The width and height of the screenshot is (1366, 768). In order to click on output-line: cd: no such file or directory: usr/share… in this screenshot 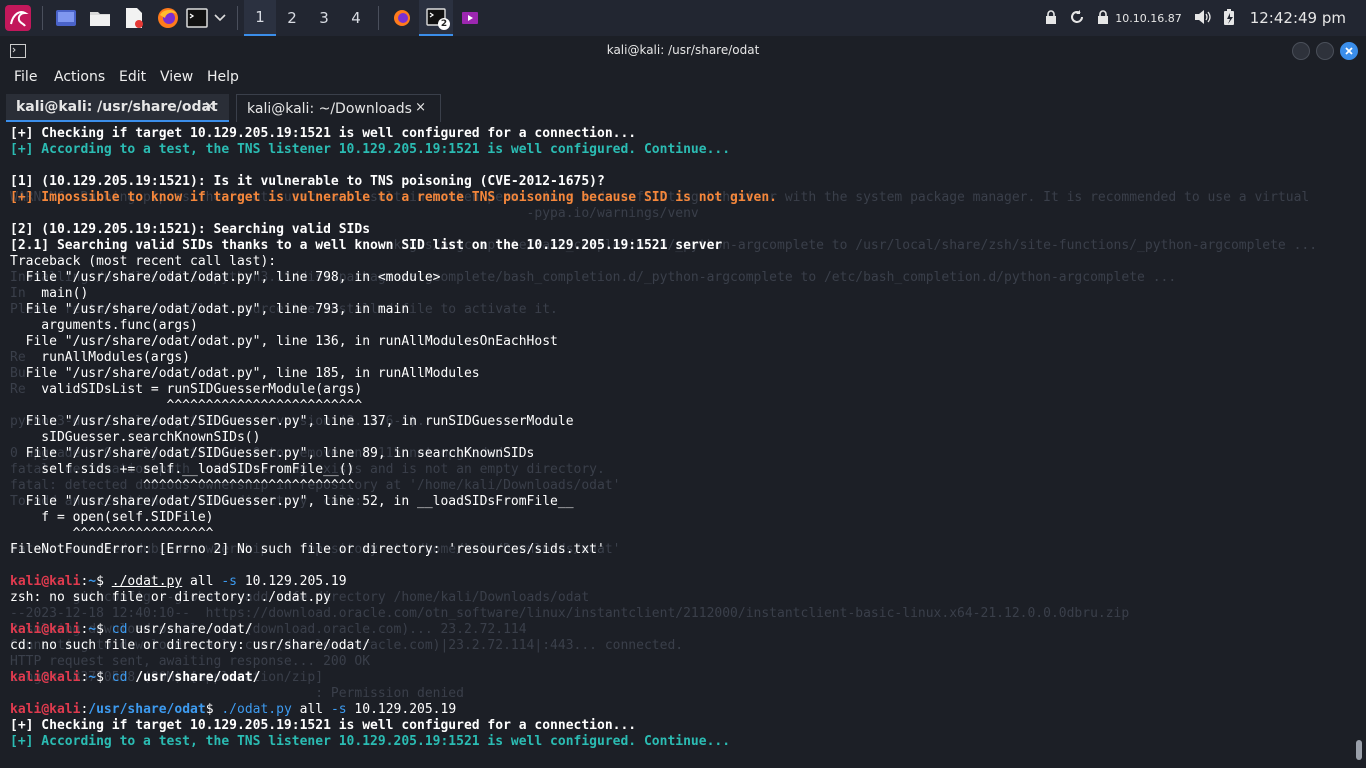, I will do `click(190, 645)`.